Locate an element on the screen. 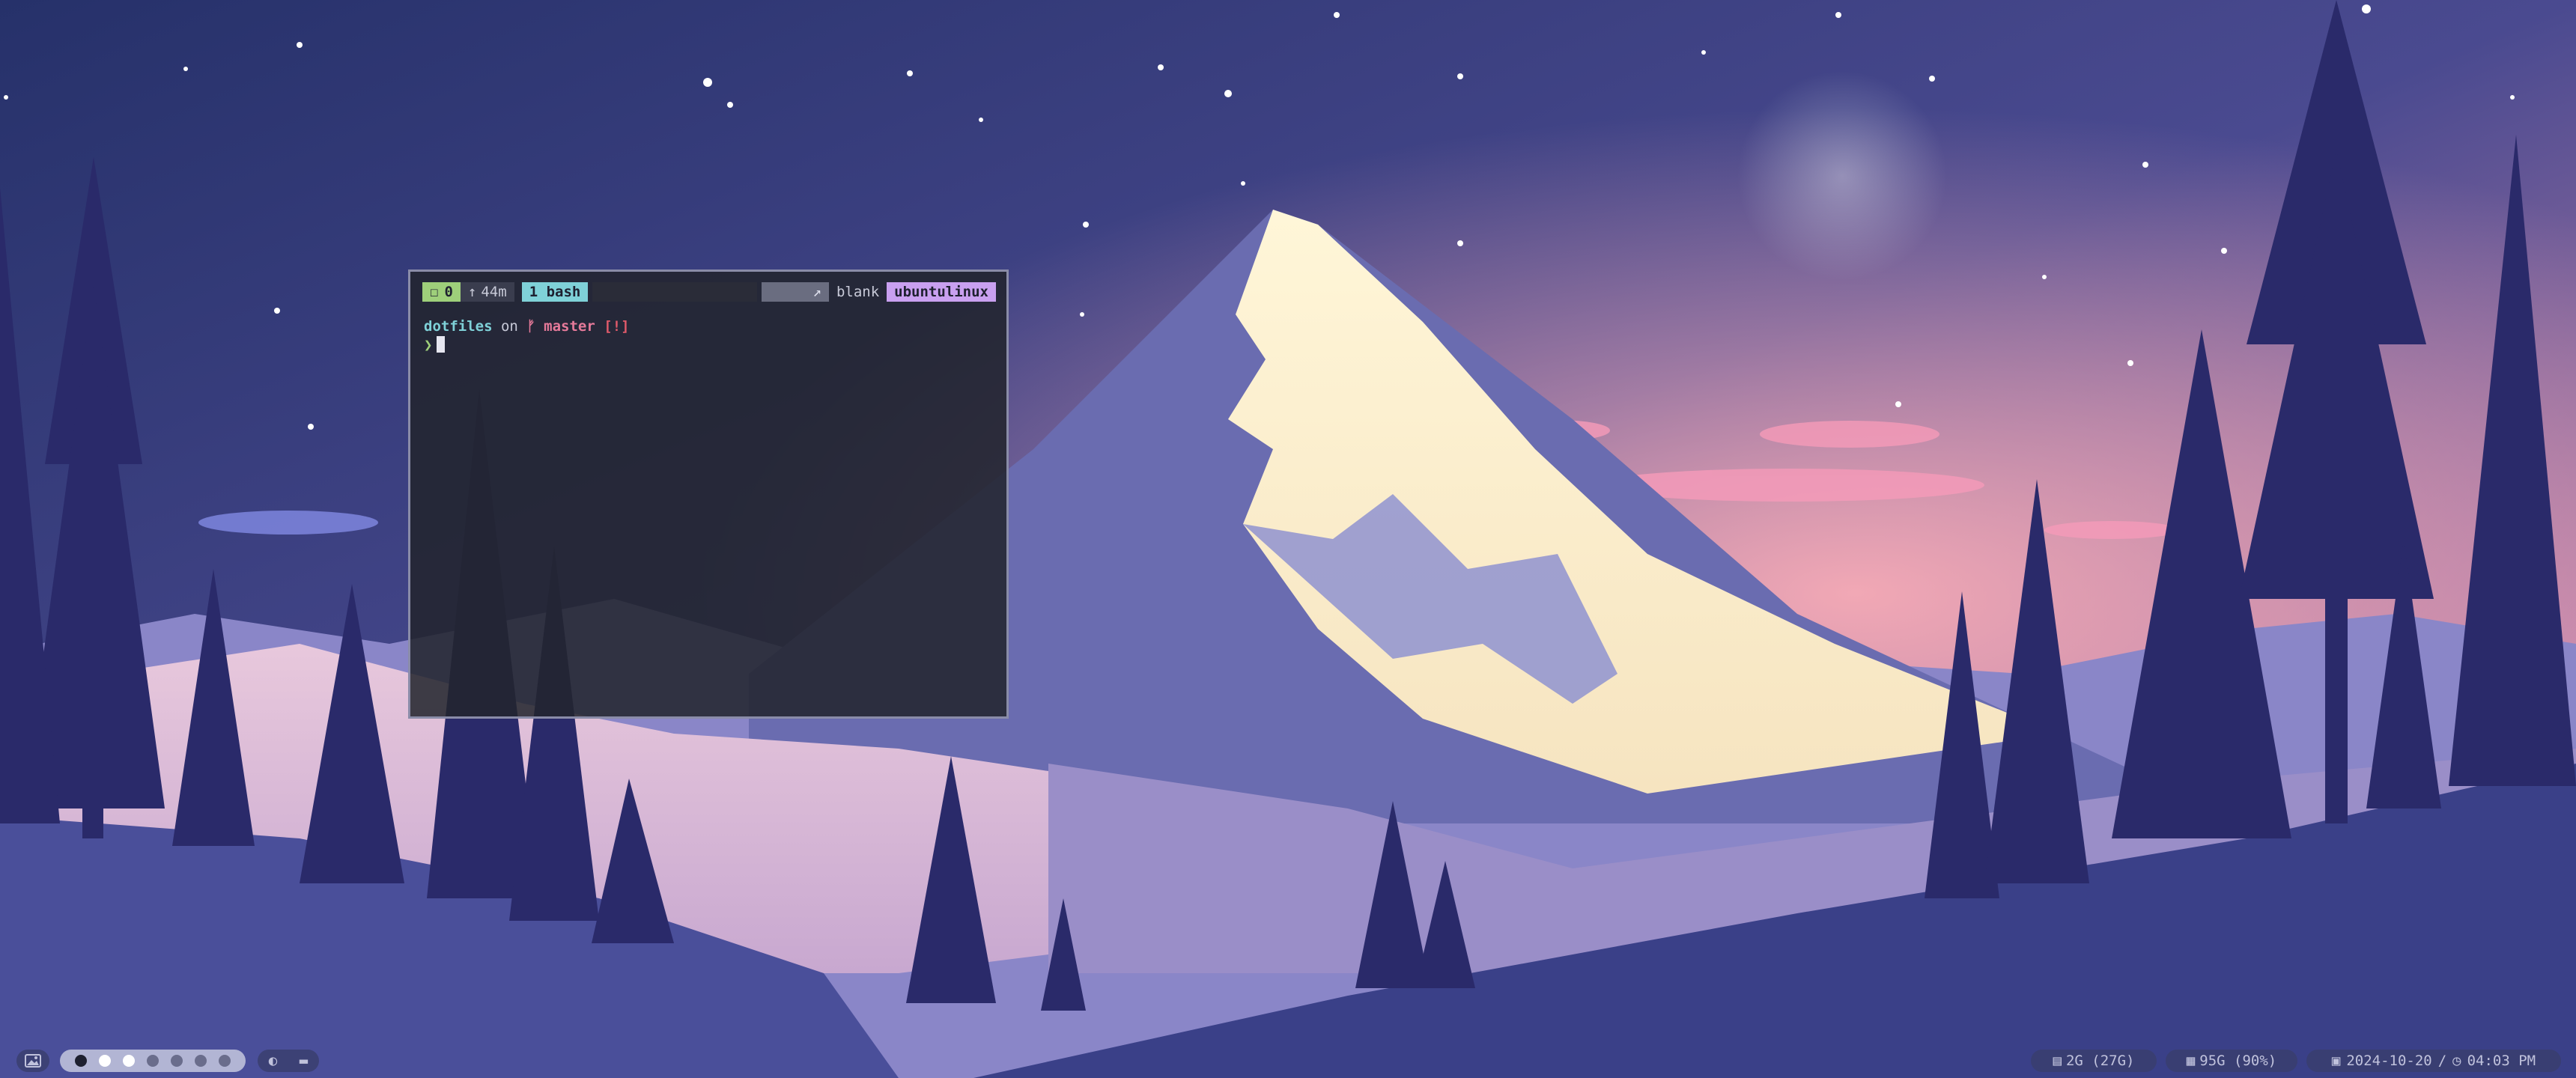 Image resolution: width=2576 pixels, height=1078 pixels. moon-icon: ◐ is located at coordinates (273, 1061).